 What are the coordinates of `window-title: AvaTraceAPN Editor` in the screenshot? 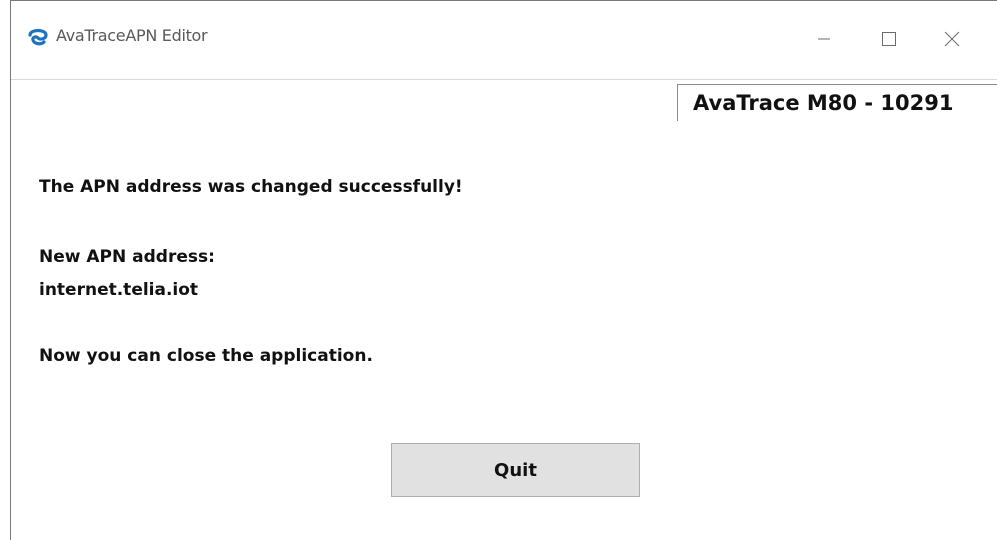 It's located at (132, 35).